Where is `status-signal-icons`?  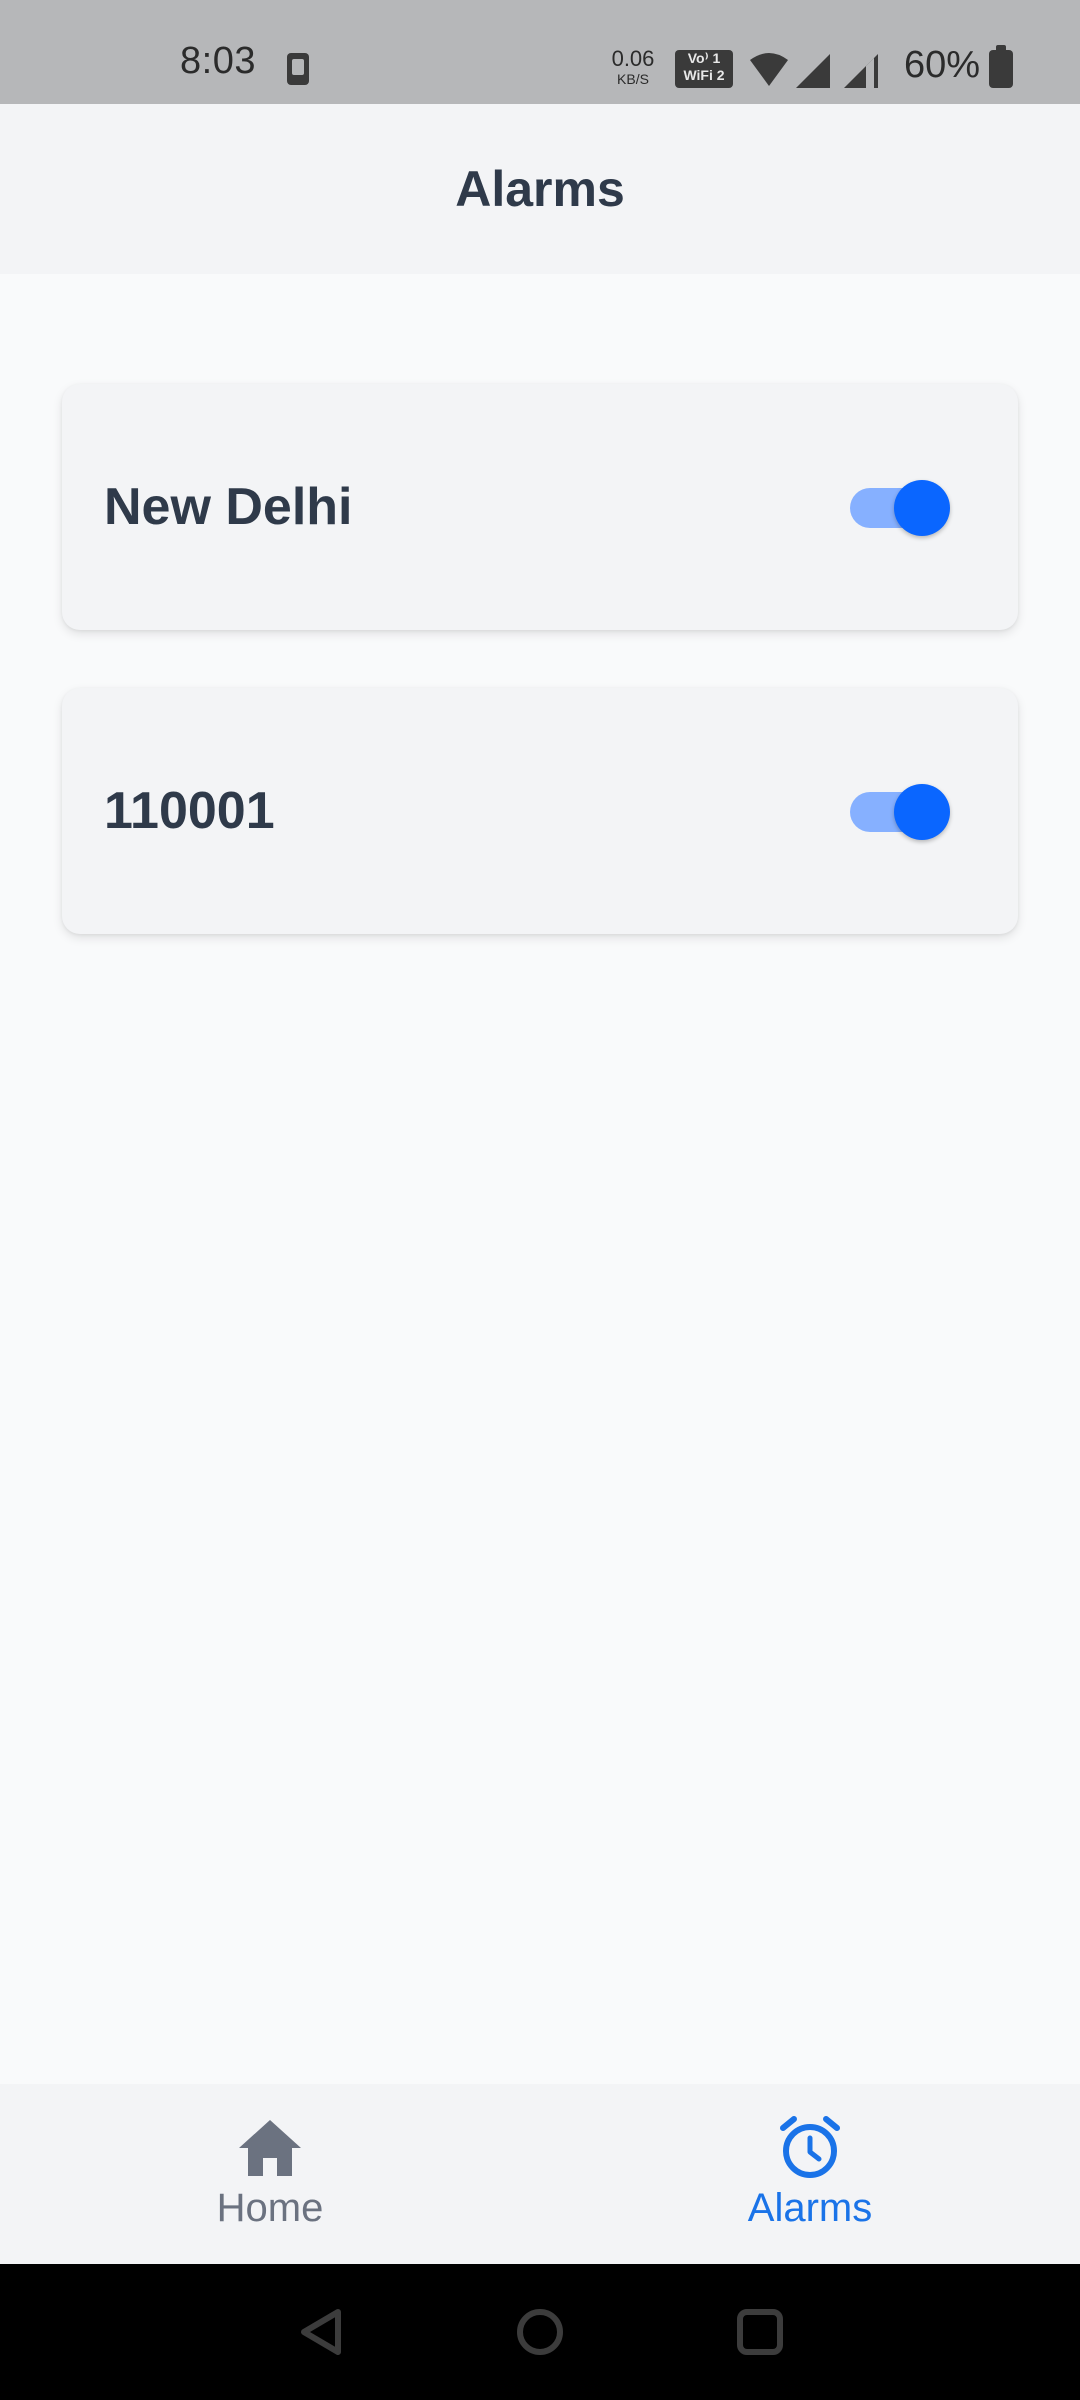
status-signal-icons is located at coordinates (814, 70).